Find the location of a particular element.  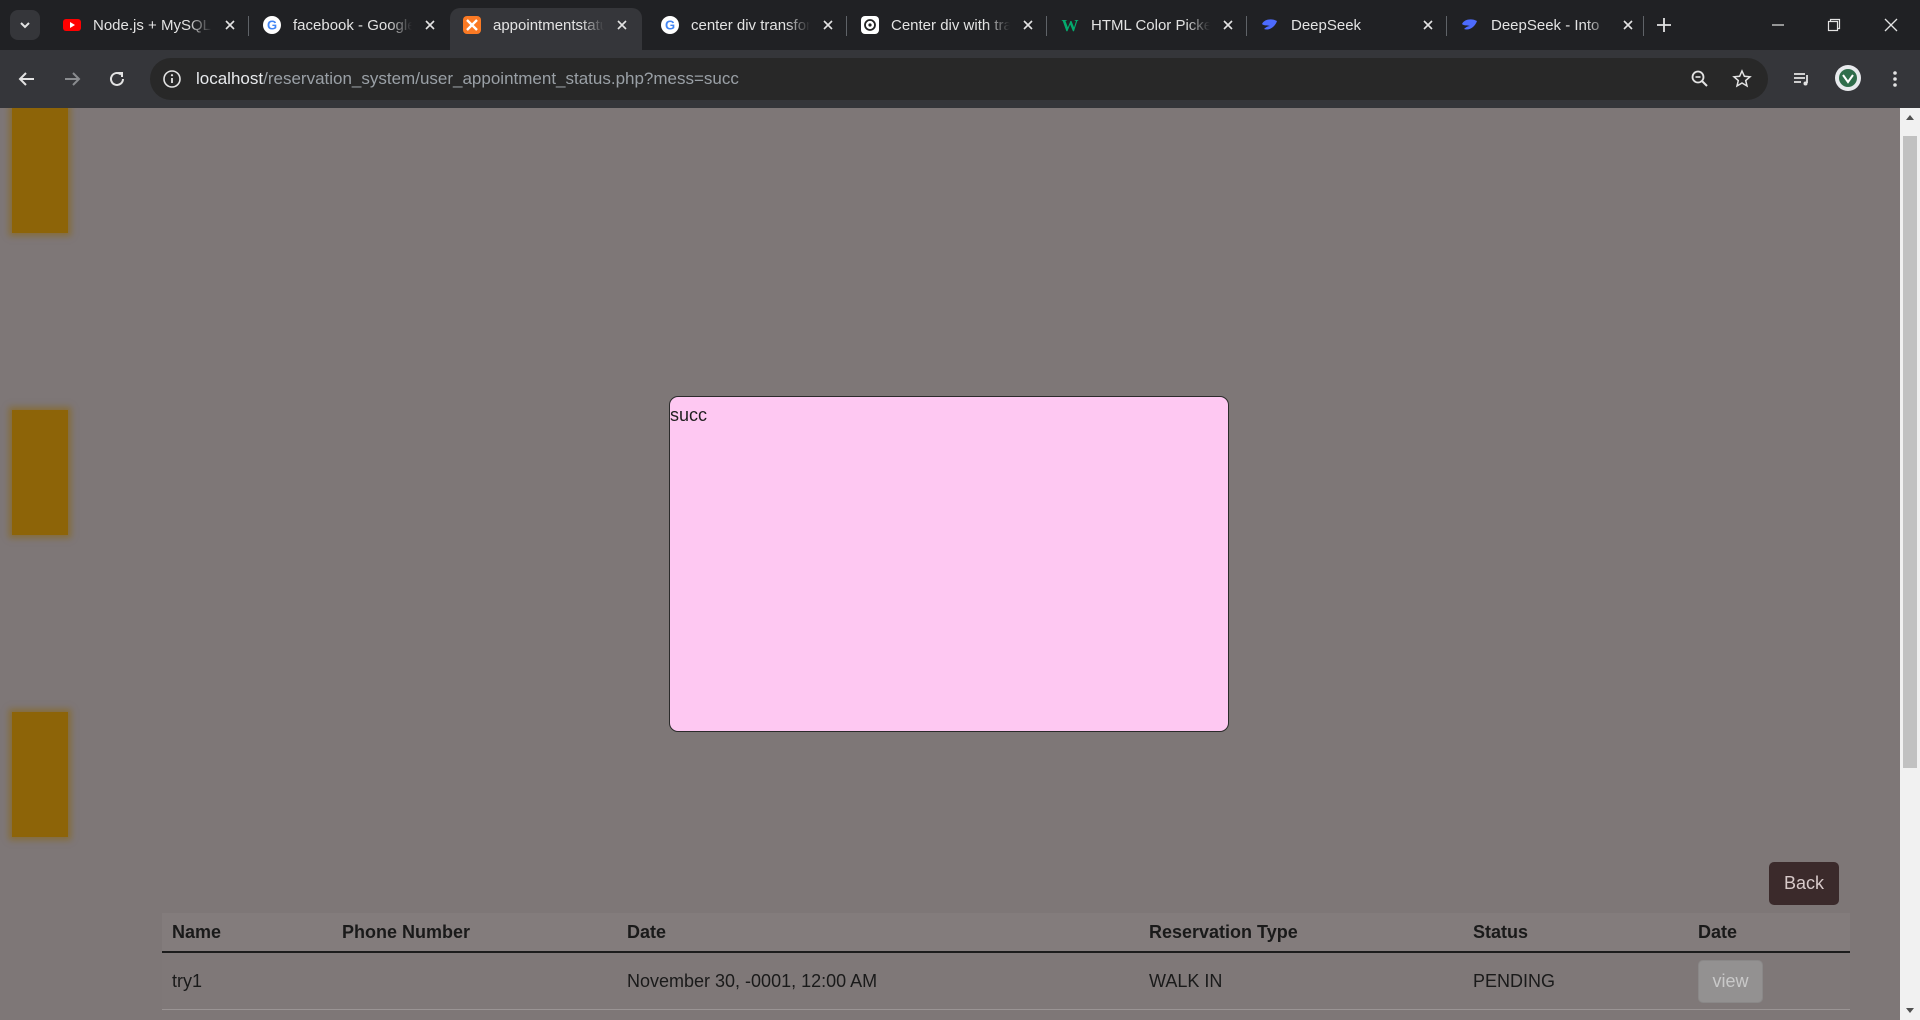

cell-reservation-type: WALK IN is located at coordinates (1301, 981).